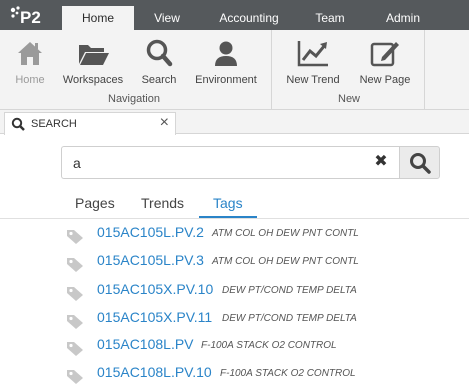  Describe the element at coordinates (312, 54) in the screenshot. I see `trend-chart-icon` at that location.